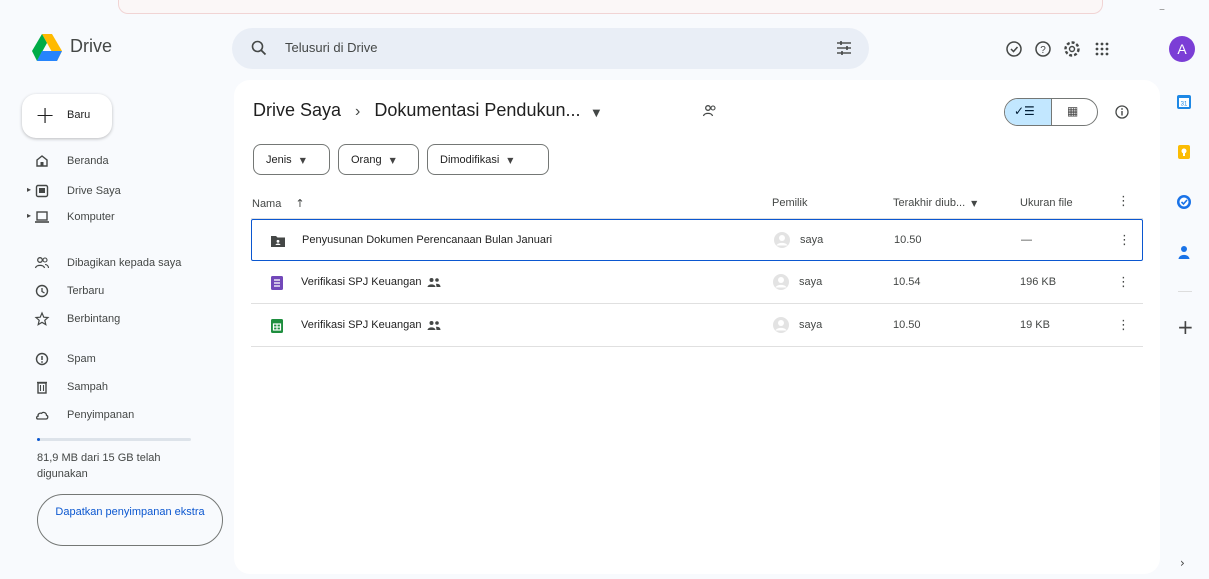  I want to click on offline-status-icon, so click(1014, 49).